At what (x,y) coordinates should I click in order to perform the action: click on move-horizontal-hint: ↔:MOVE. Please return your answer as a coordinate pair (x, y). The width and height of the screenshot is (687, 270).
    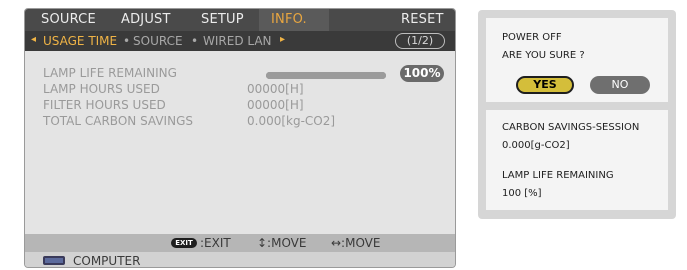
    Looking at the image, I should click on (356, 243).